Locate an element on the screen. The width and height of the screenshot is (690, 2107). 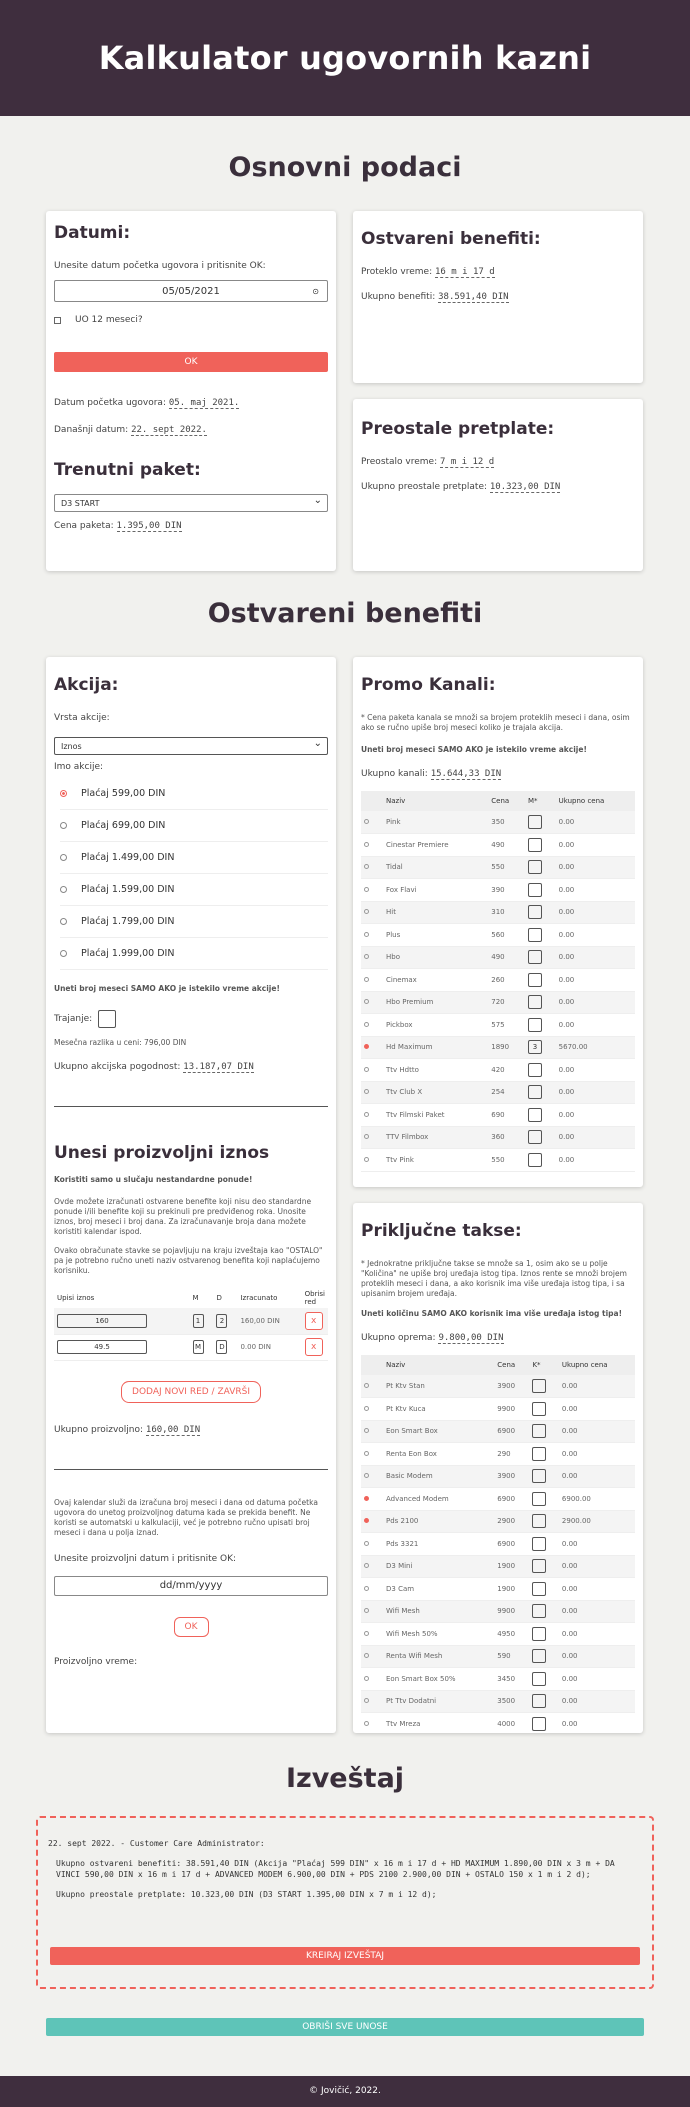
days-input: 2 is located at coordinates (222, 1320).